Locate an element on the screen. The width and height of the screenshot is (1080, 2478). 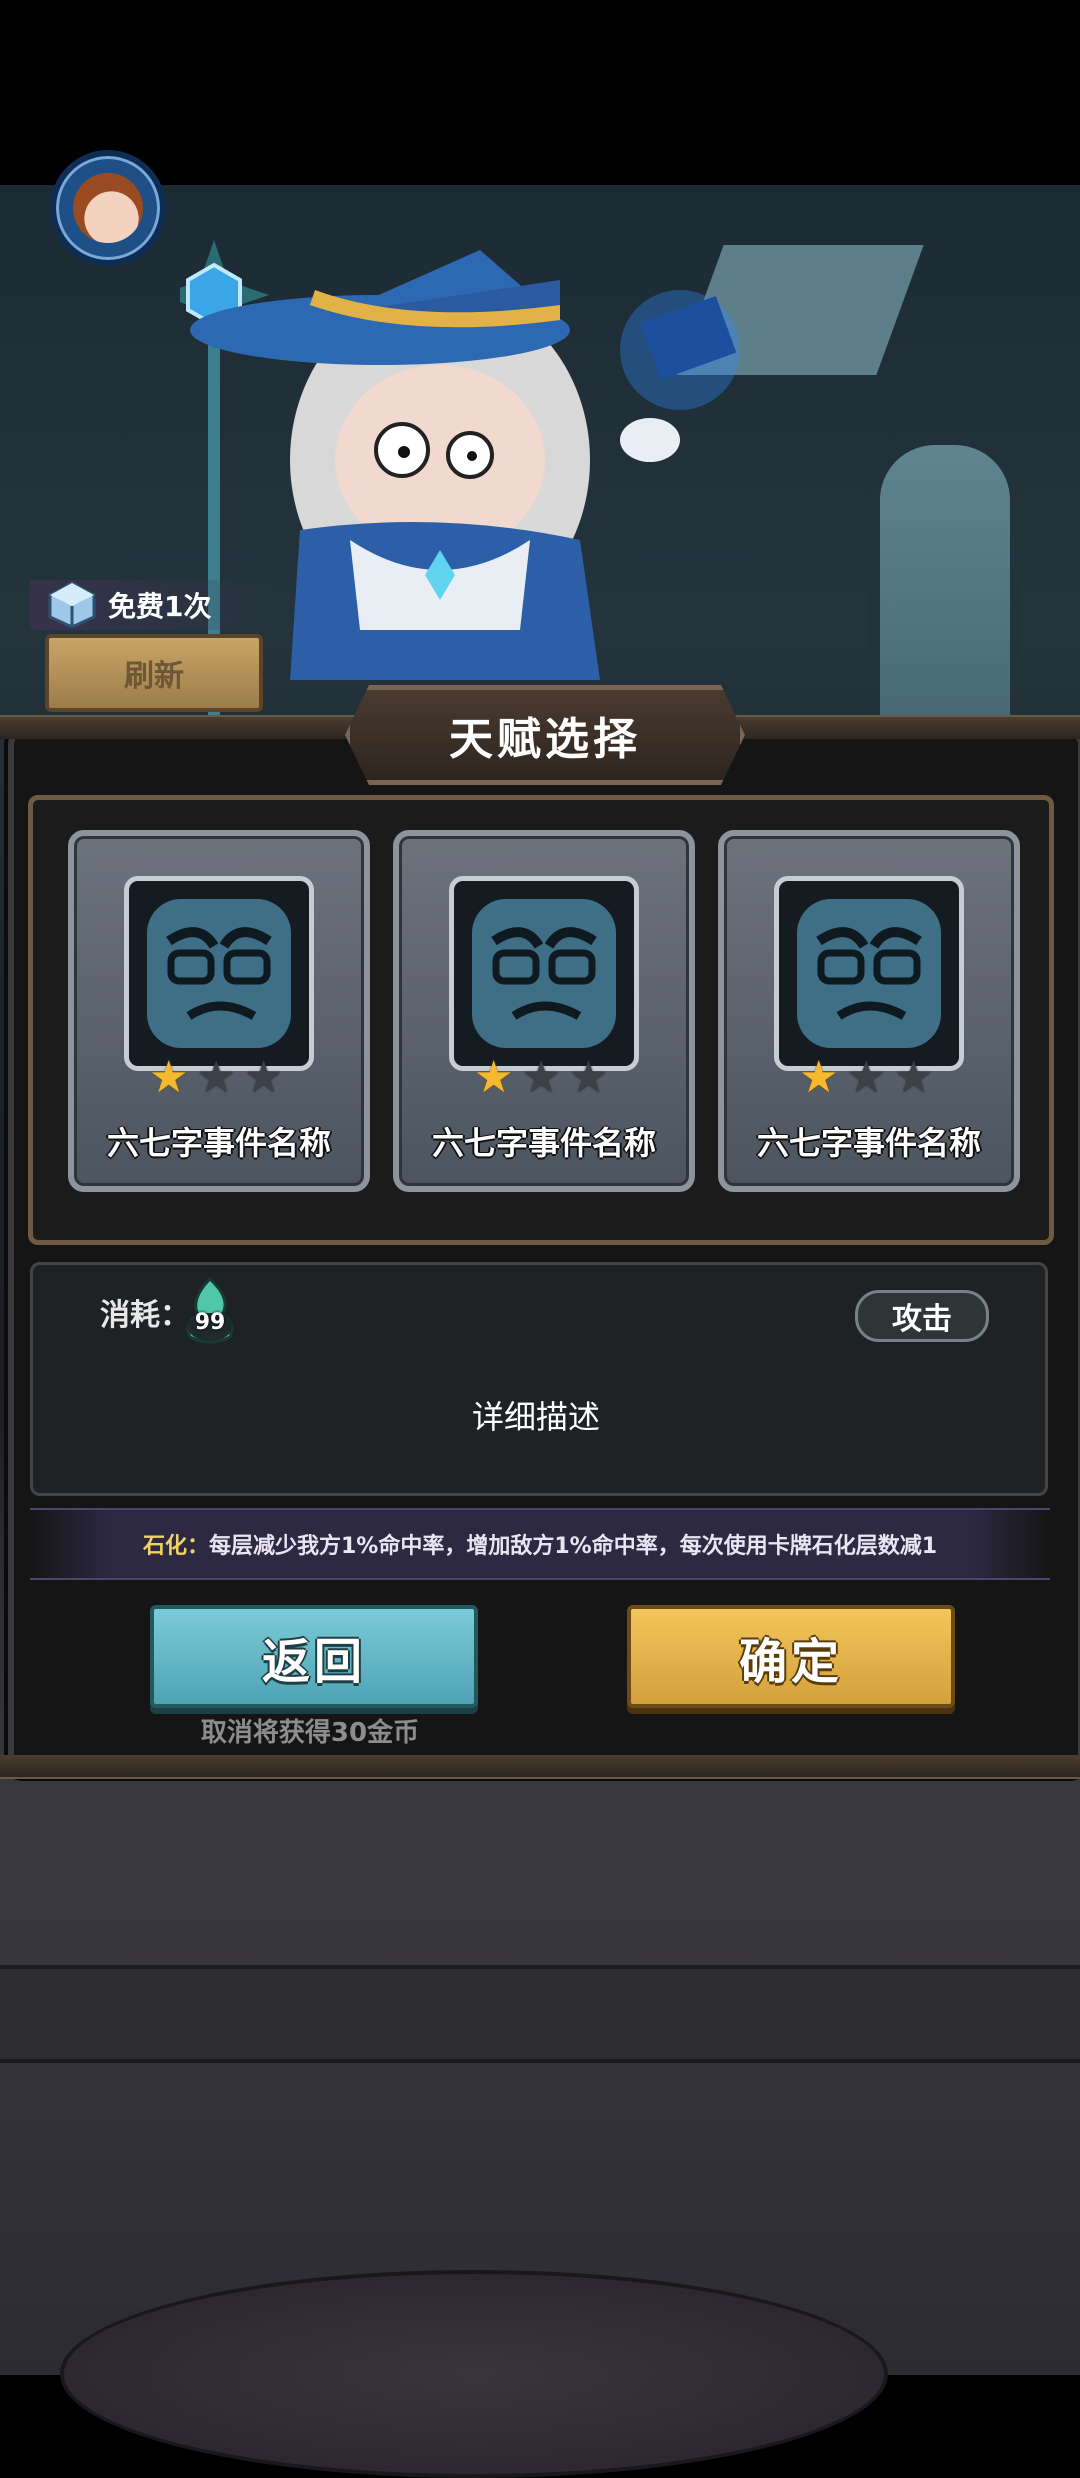
talent-card-3: ★ ★ ★ 六七字事件名称 is located at coordinates (869, 1011).